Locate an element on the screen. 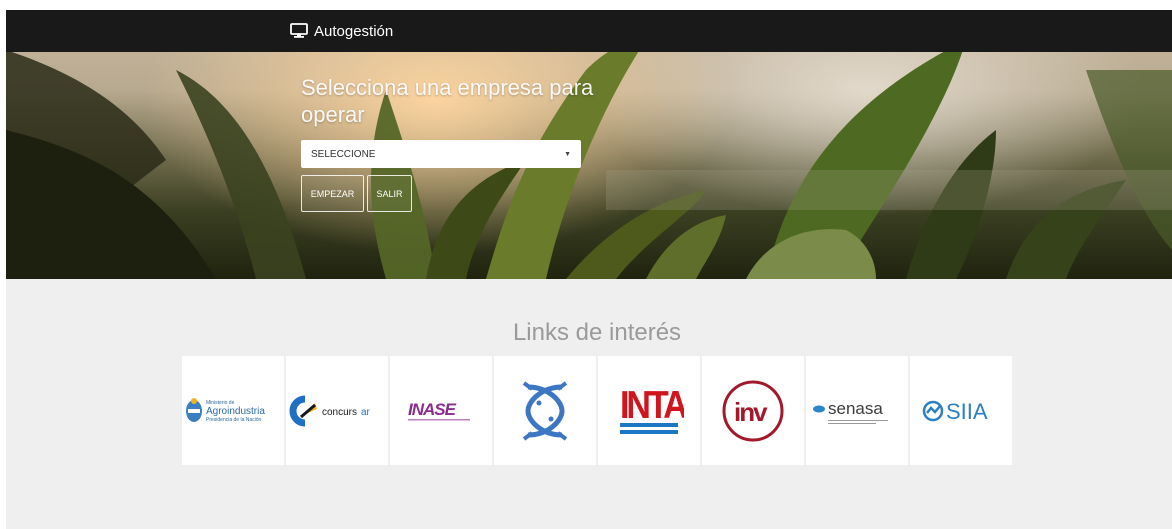 This screenshot has height=529, width=1172. fish-logo-icon is located at coordinates (545, 410).